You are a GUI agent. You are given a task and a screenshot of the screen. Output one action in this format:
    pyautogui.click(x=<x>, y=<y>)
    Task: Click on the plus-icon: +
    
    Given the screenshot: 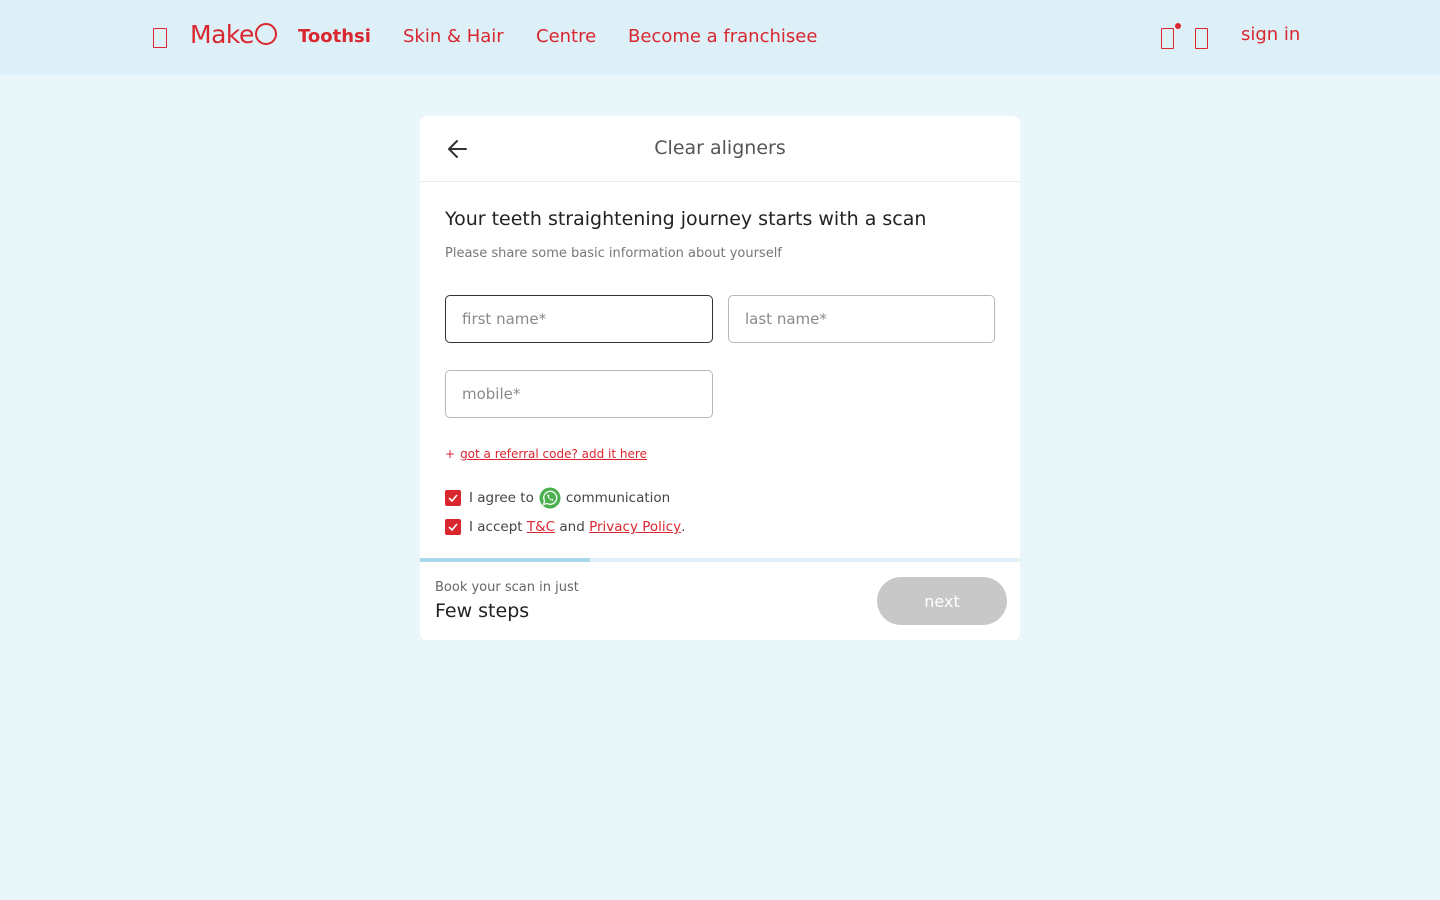 What is the action you would take?
    pyautogui.click(x=450, y=454)
    